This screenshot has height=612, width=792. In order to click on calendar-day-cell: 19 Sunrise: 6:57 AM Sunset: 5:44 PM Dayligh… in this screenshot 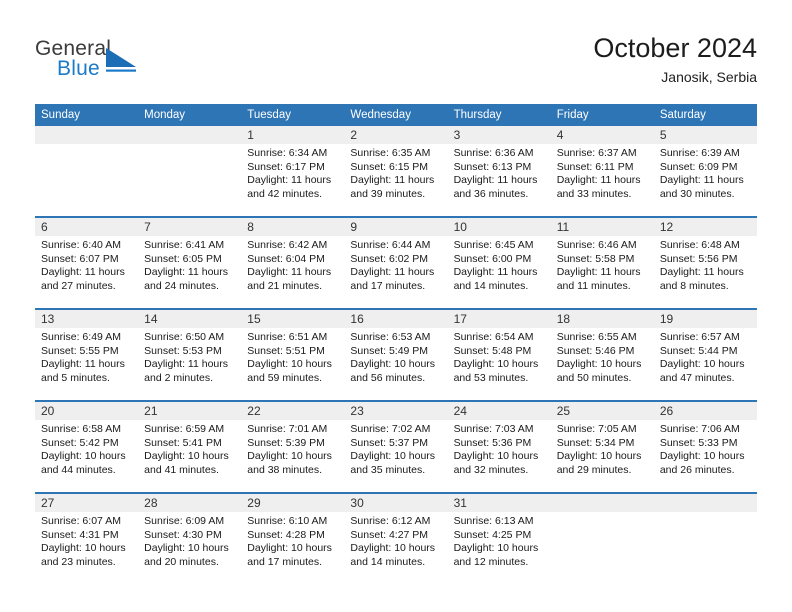, I will do `click(705, 354)`.